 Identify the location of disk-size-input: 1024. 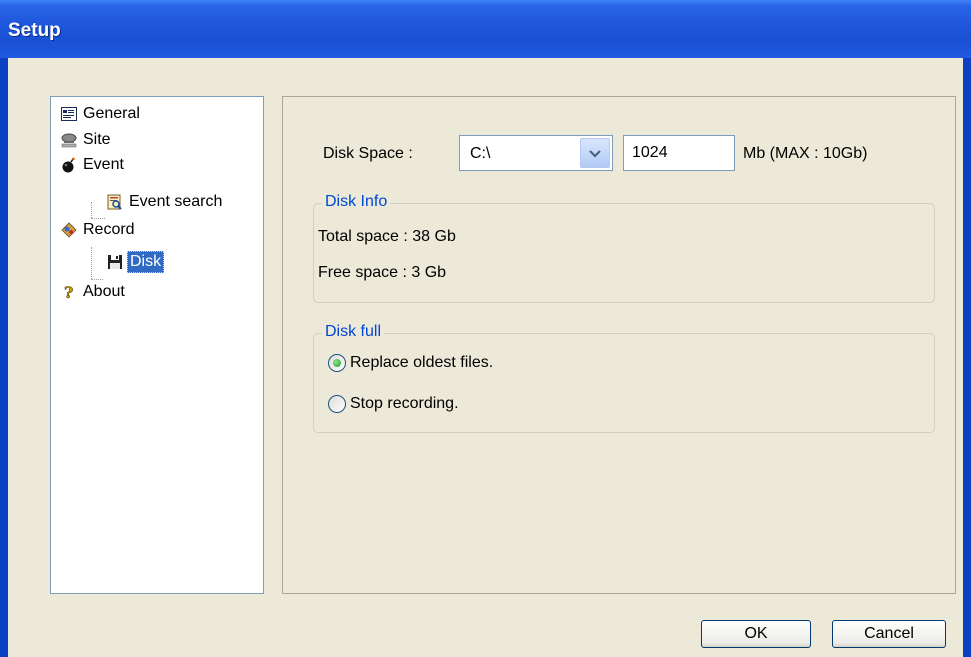
(679, 153).